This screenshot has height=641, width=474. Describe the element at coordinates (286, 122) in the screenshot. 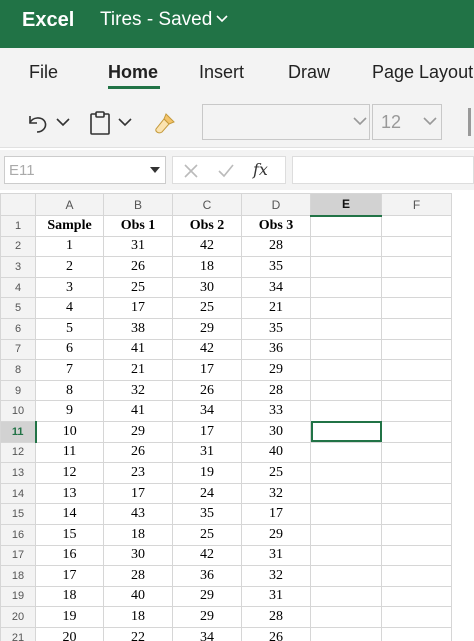

I see `font-name-dropdown` at that location.